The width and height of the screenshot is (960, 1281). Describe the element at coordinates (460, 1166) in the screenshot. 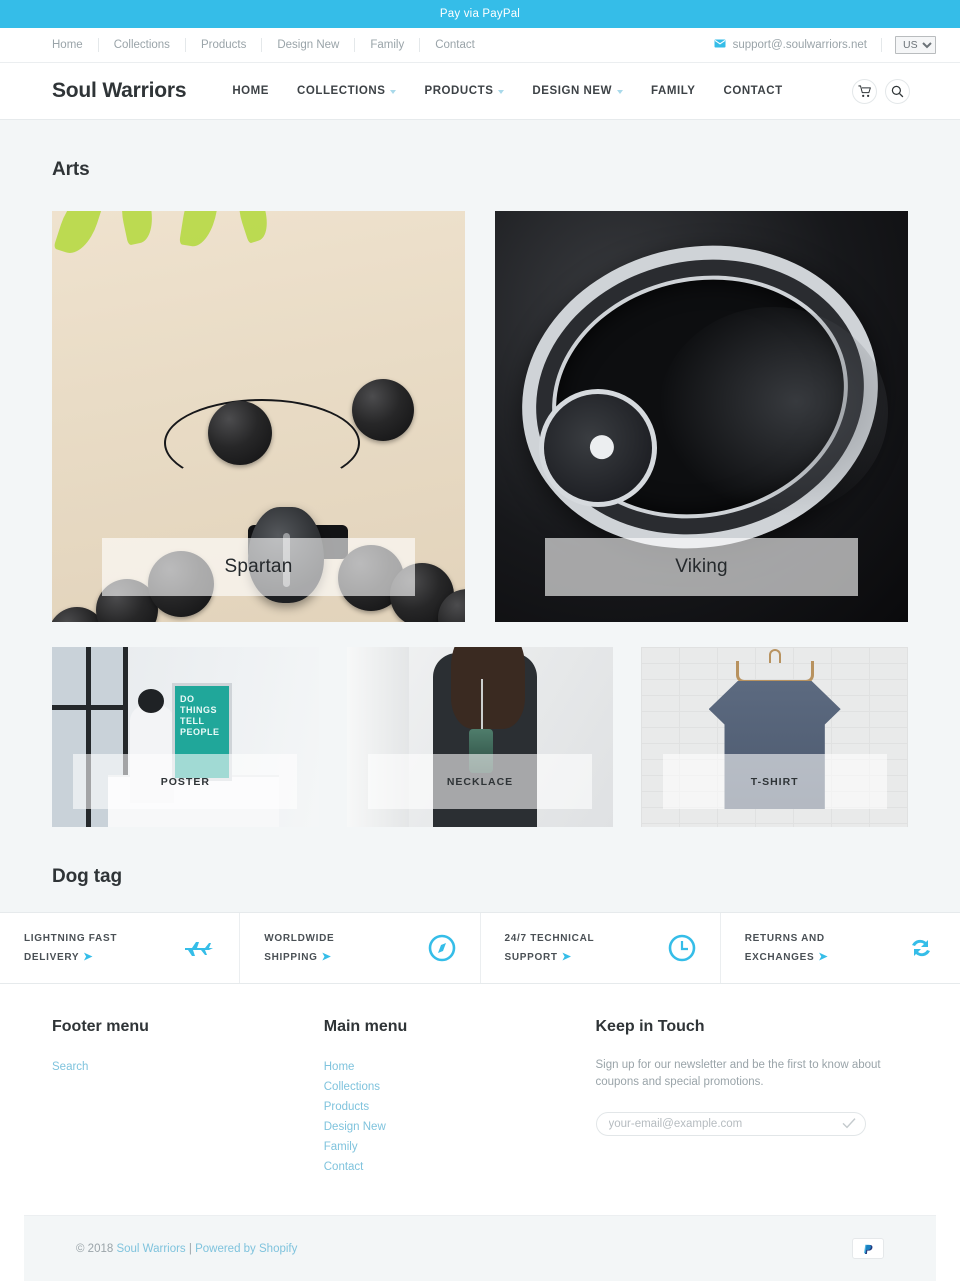

I see `list-item: Contact` at that location.